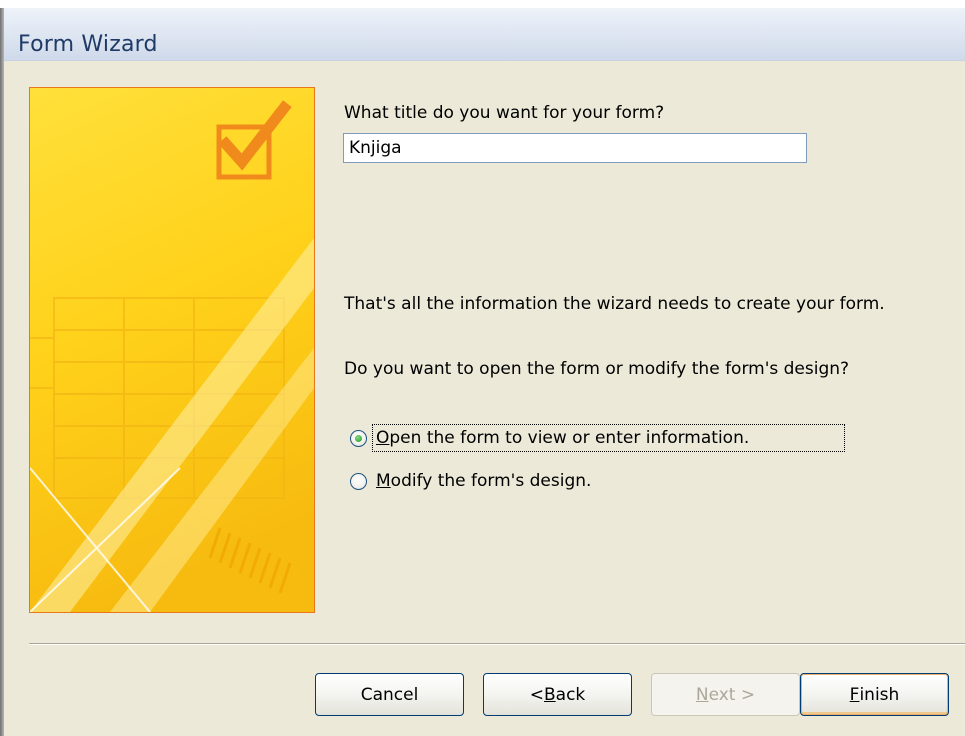  I want to click on finish-button: Finish, so click(874, 694).